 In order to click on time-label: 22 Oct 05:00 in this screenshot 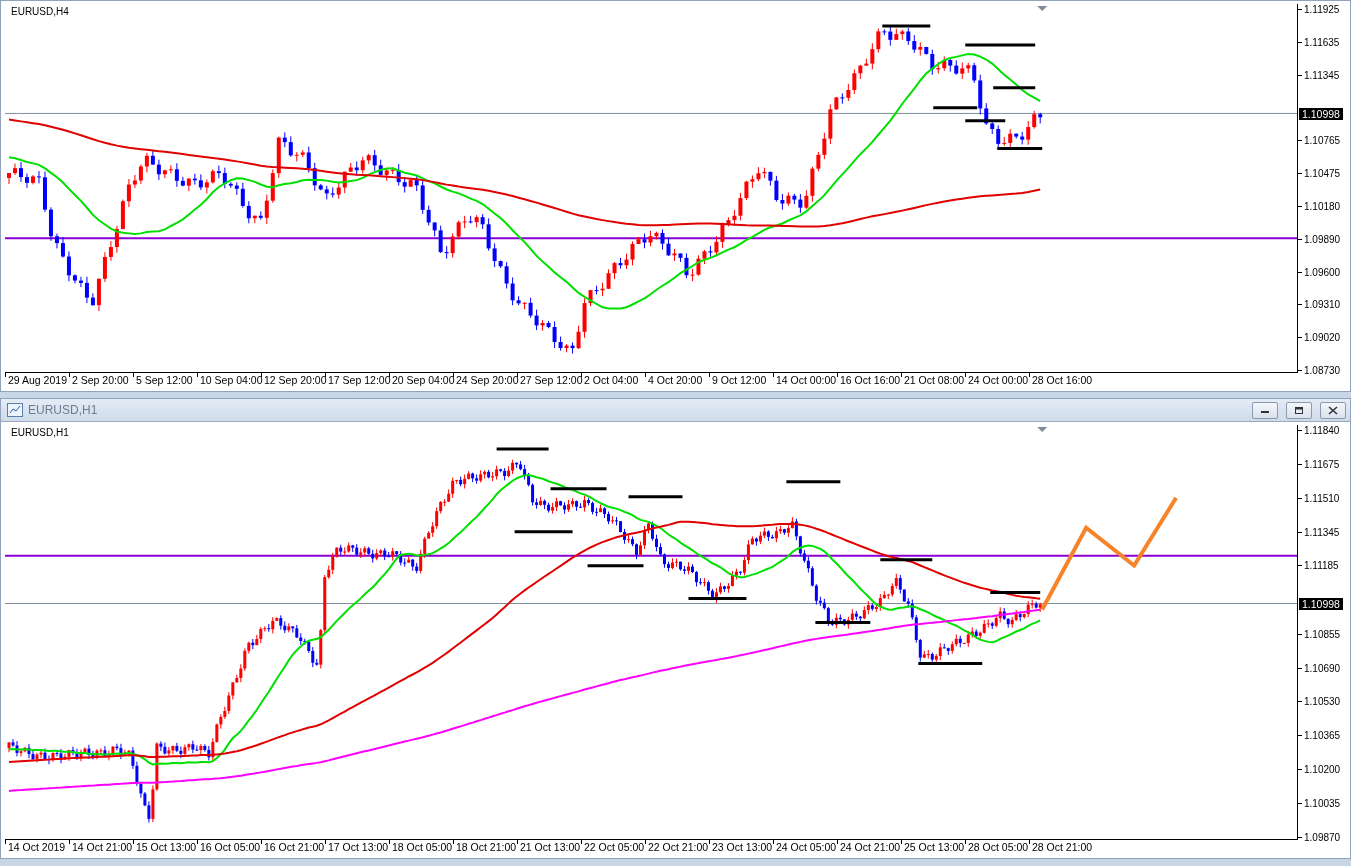, I will do `click(614, 847)`.